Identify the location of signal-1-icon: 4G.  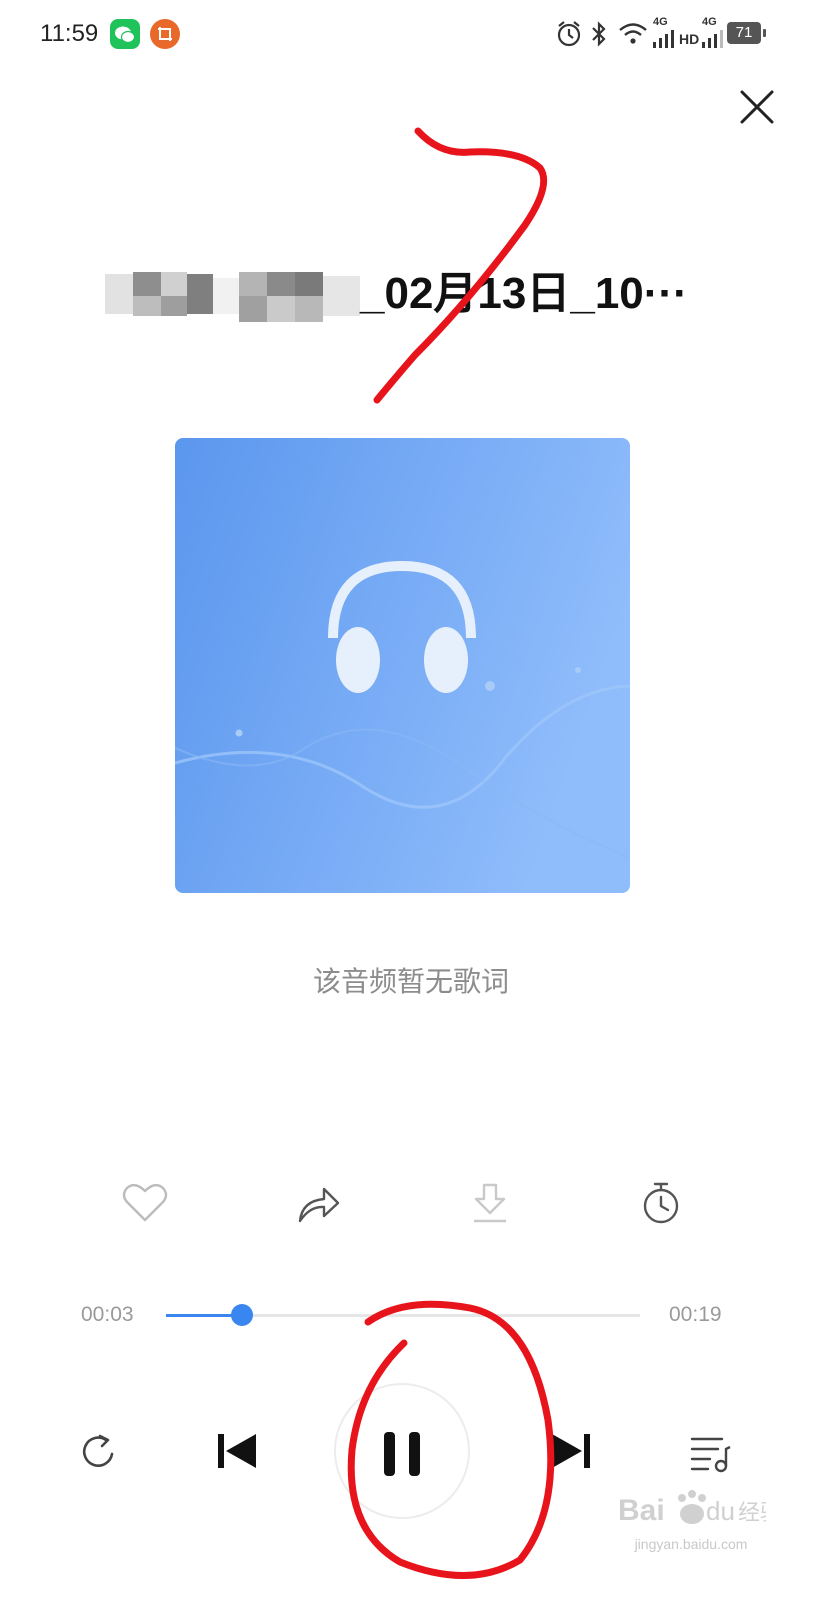
(666, 33).